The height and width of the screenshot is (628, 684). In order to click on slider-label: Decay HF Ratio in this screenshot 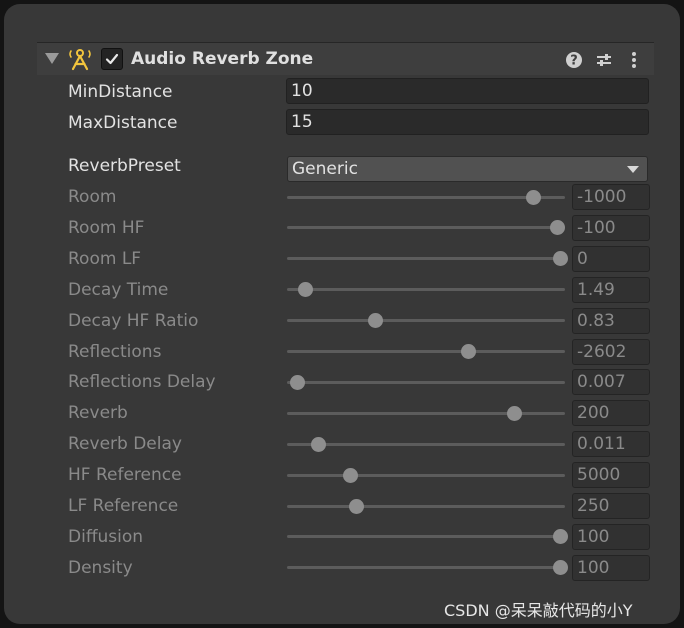, I will do `click(133, 320)`.